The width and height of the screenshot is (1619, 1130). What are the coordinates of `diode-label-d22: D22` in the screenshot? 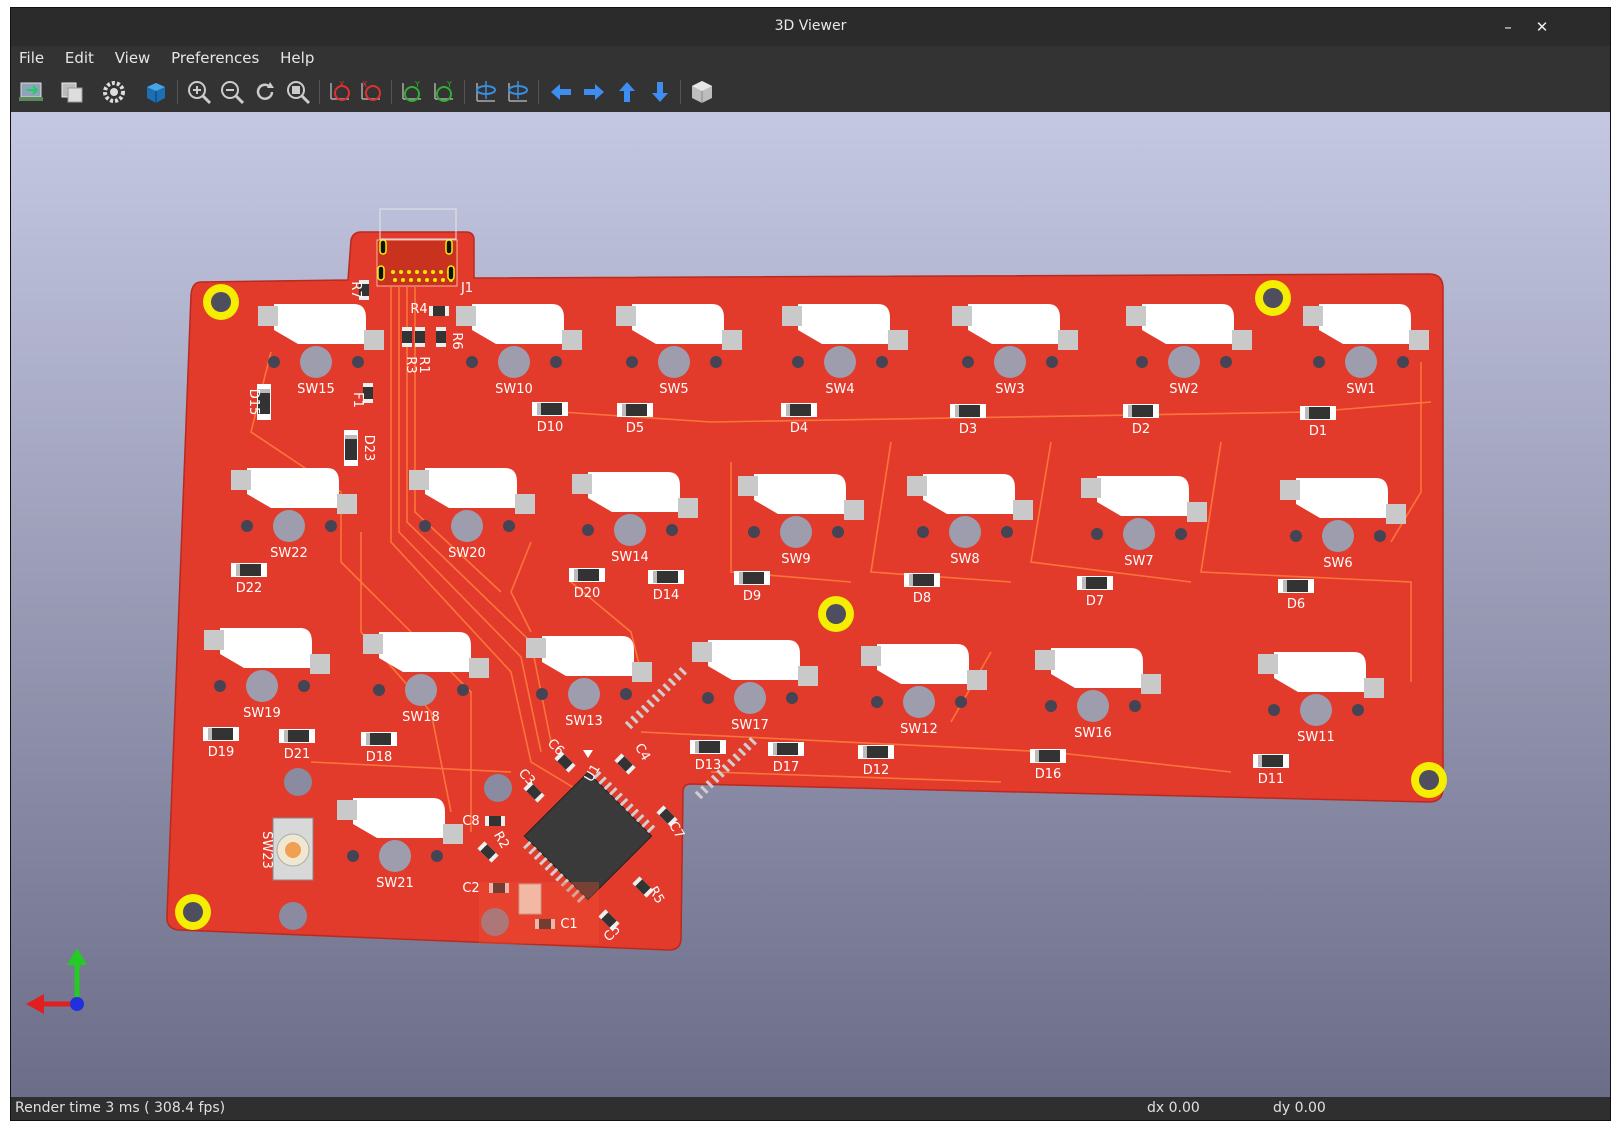 It's located at (249, 588).